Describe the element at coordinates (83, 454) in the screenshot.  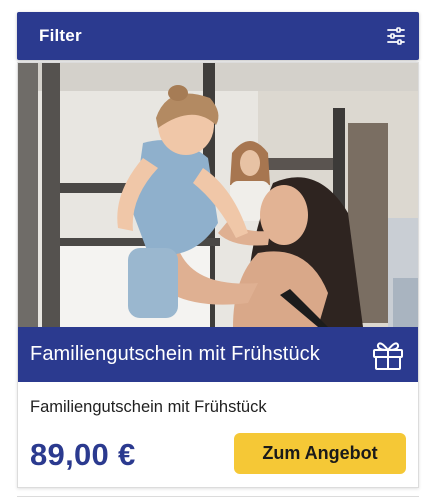
I see `offer-price: 89,00 €` at that location.